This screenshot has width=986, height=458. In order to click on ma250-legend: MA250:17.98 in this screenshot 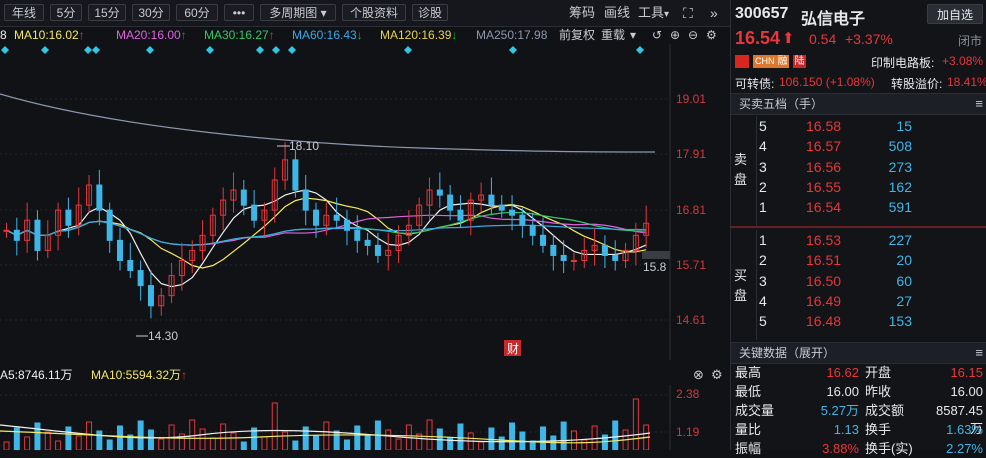, I will do `click(512, 35)`.